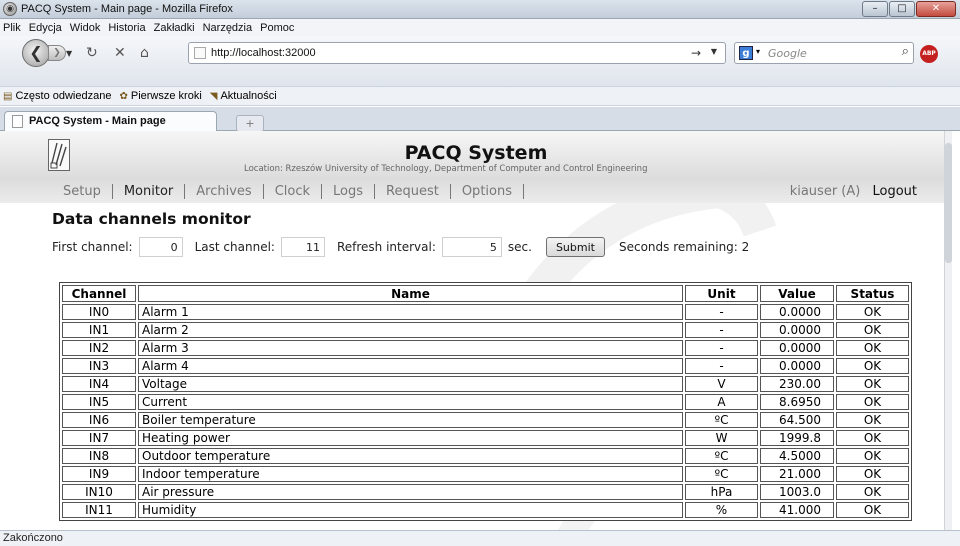 This screenshot has height=546, width=960. What do you see at coordinates (99, 312) in the screenshot?
I see `cell-channel: IN0` at bounding box center [99, 312].